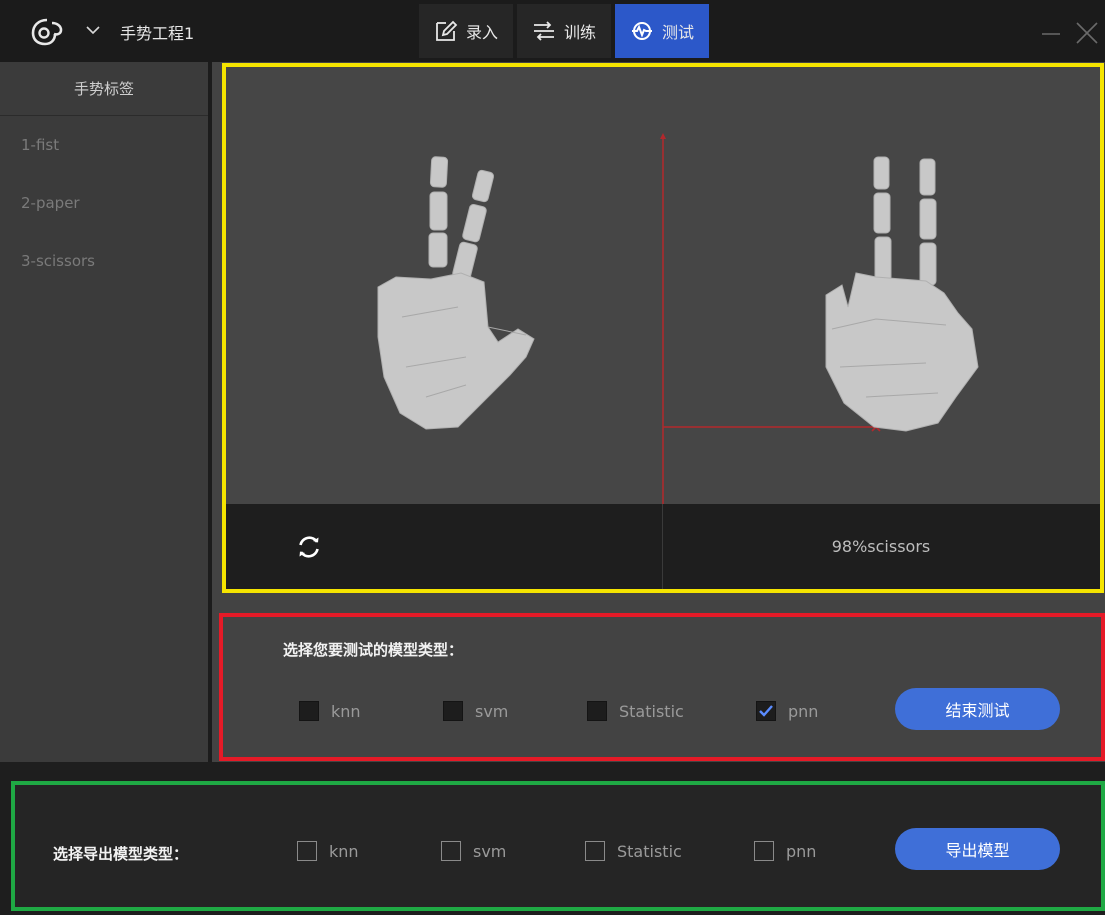 The width and height of the screenshot is (1105, 915). Describe the element at coordinates (543, 31) in the screenshot. I see `train-icon` at that location.